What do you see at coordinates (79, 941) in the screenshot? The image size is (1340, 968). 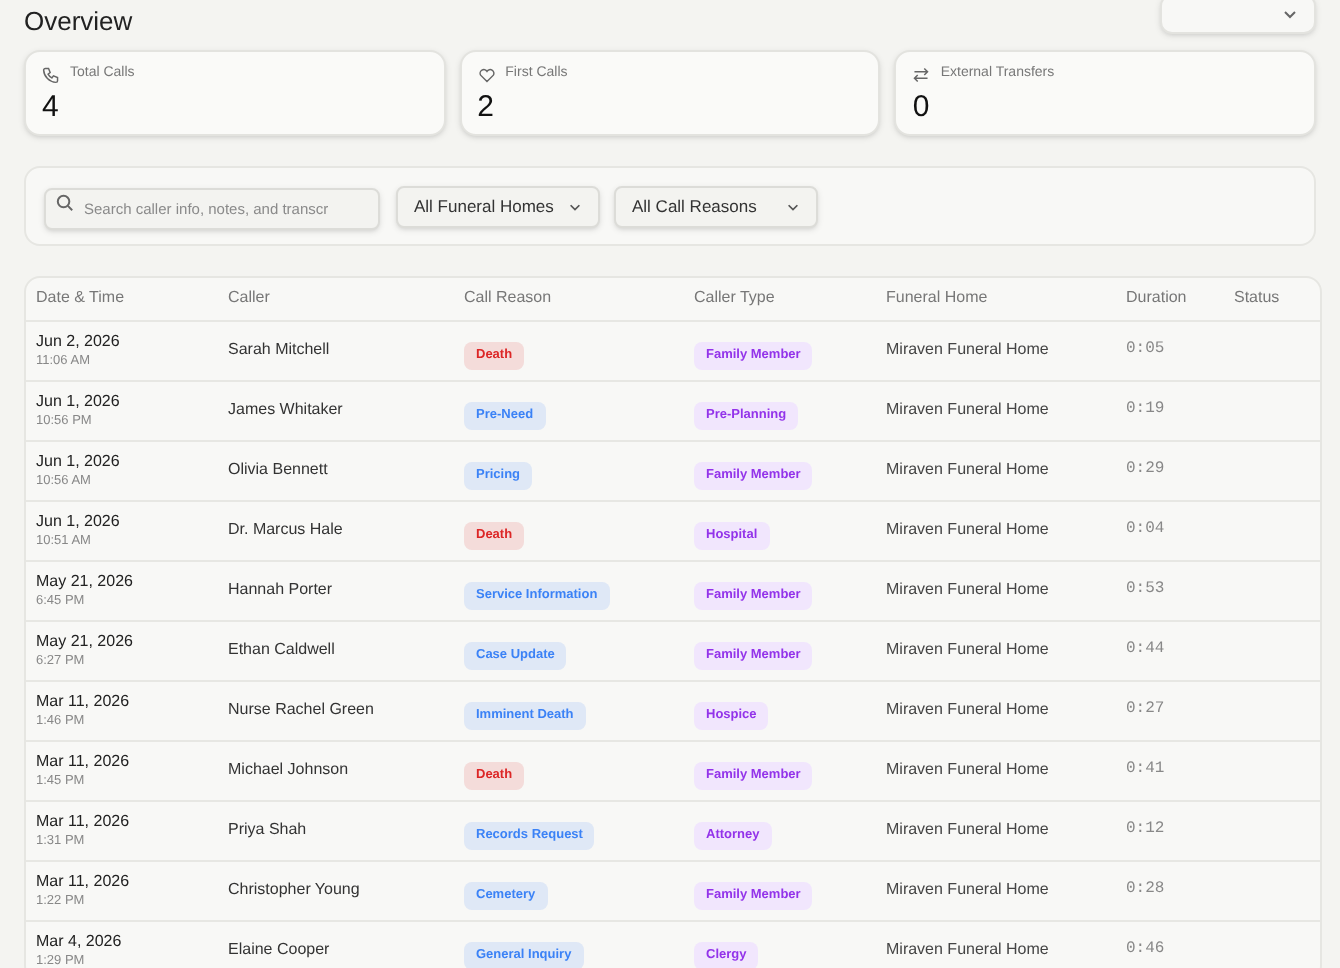 I see `date-text: Mar 4, 2026` at bounding box center [79, 941].